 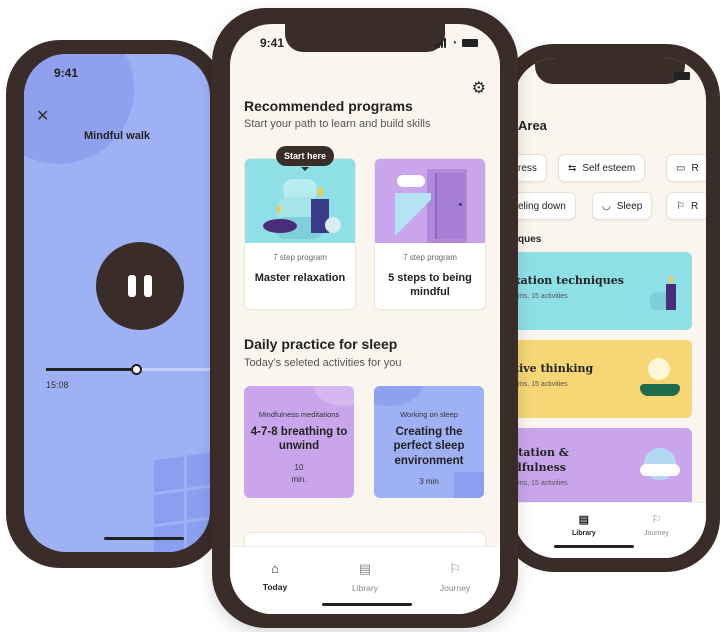 I want to click on activity-duration: 10 min., so click(x=299, y=474).